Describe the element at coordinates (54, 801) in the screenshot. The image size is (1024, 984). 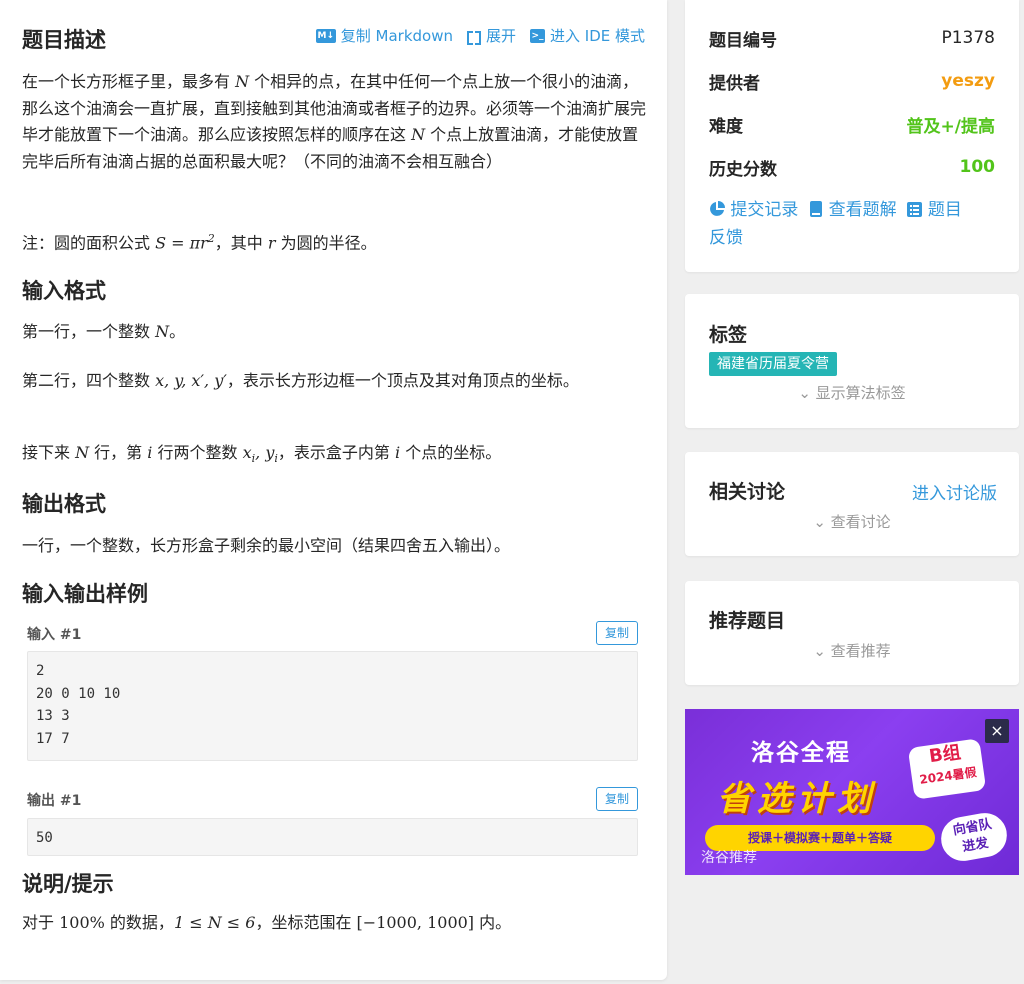
I see `sample-output-label: 输出 #1` at that location.